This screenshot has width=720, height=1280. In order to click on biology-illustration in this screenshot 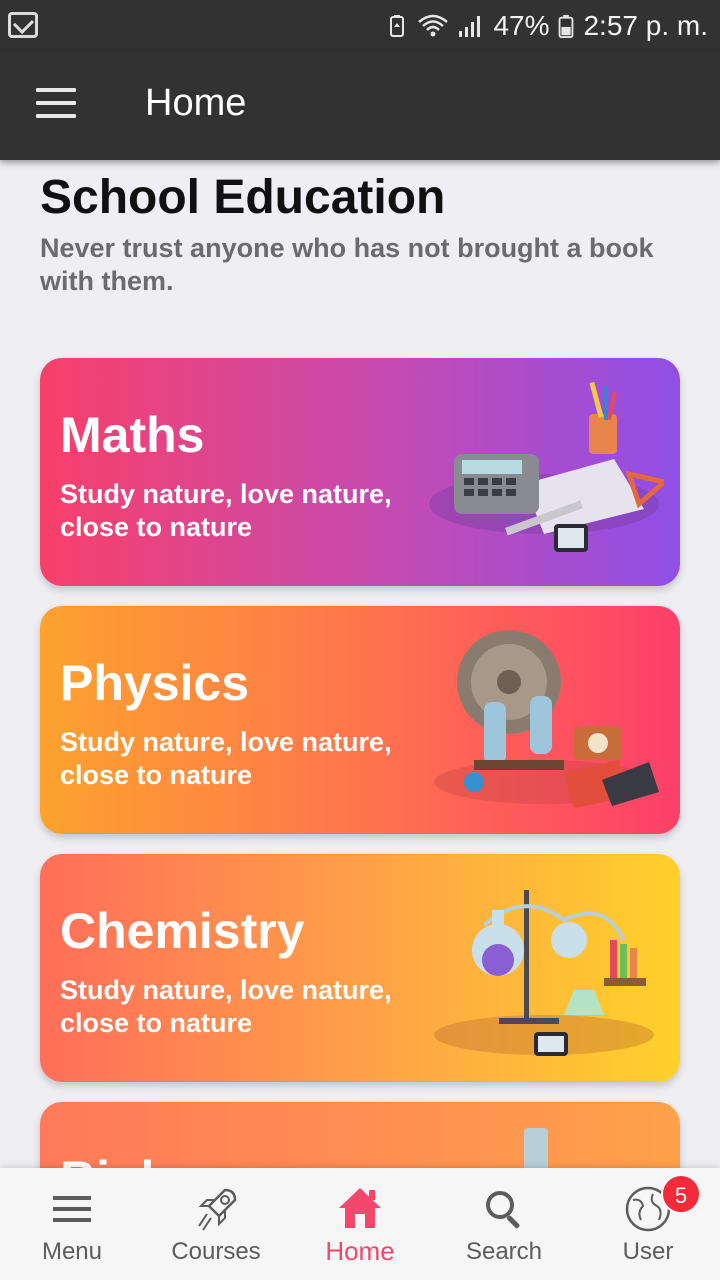, I will do `click(536, 1148)`.